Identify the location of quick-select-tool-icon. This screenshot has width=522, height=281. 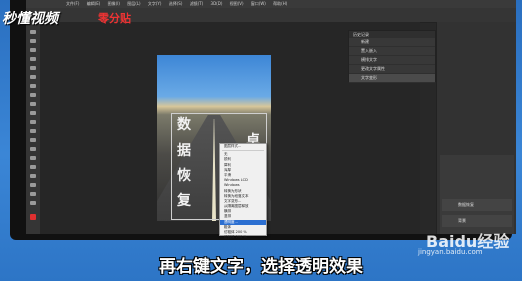
(33, 59).